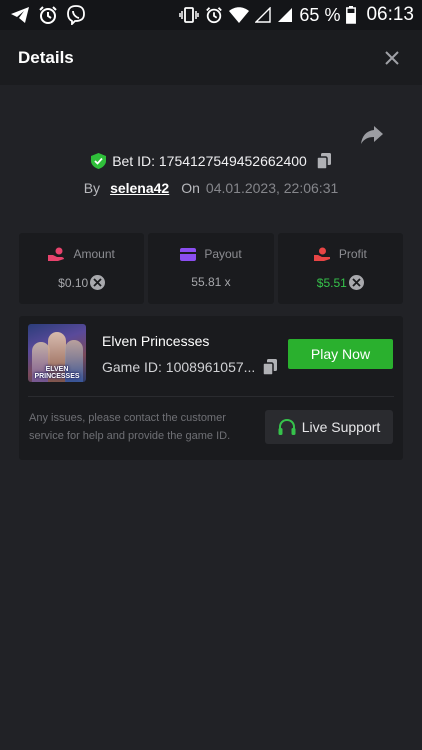 The image size is (422, 750). I want to click on bet-id: Bet ID: 1754127549452662400, so click(209, 161).